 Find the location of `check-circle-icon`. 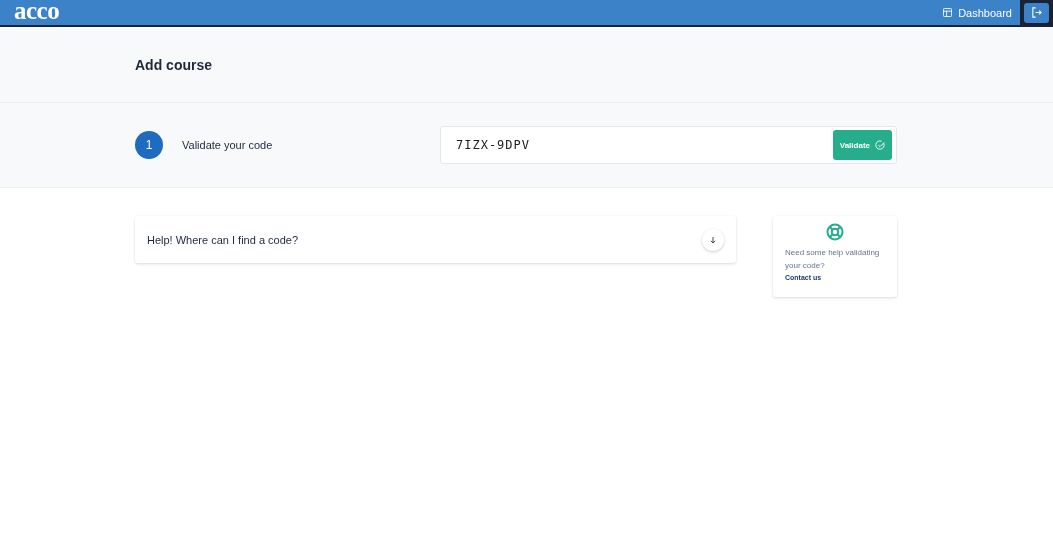

check-circle-icon is located at coordinates (880, 145).